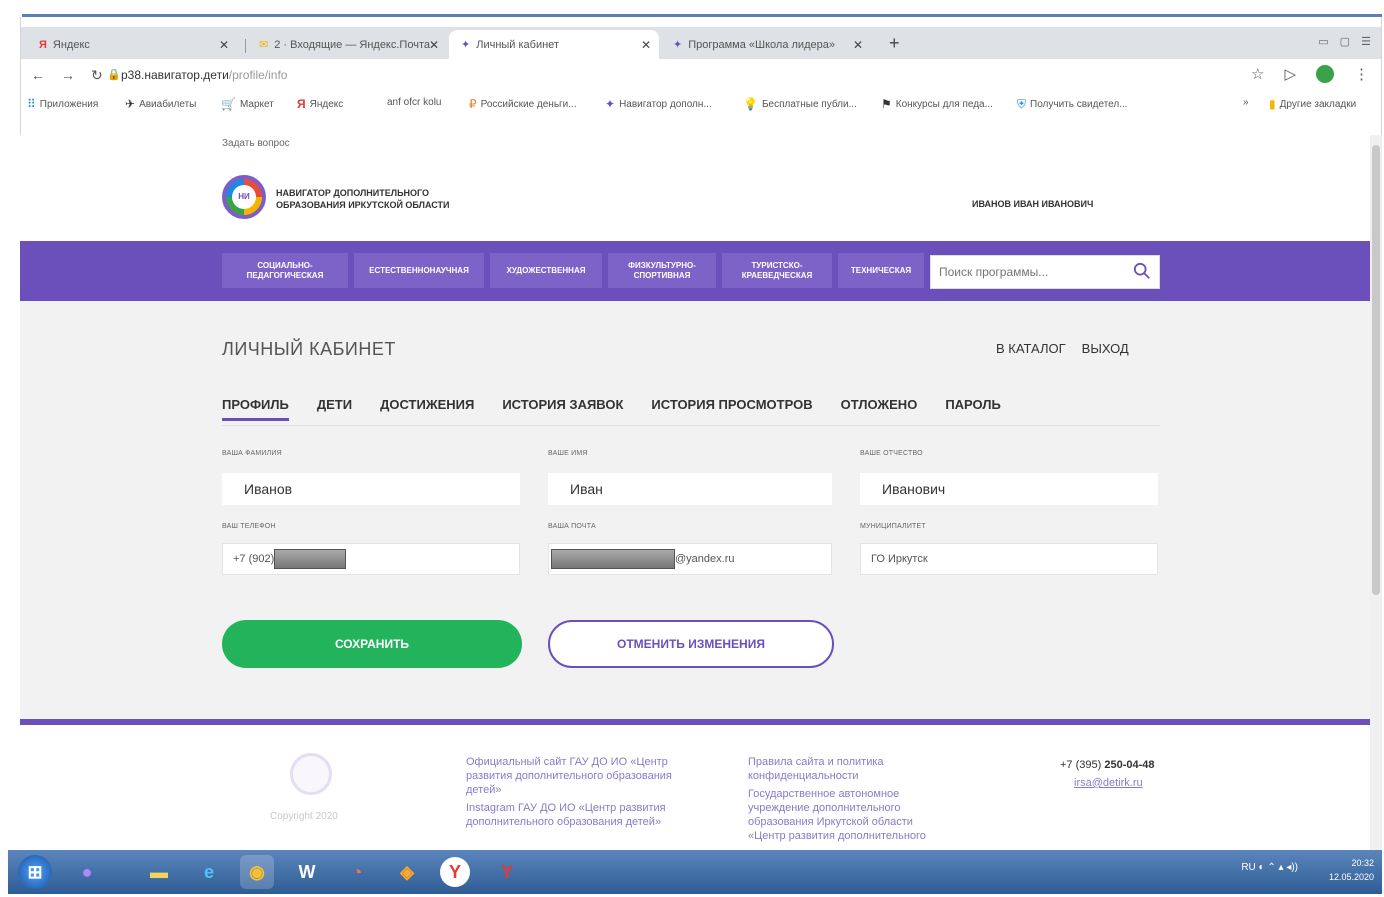 The height and width of the screenshot is (897, 1384). What do you see at coordinates (1108, 783) in the screenshot?
I see `footer-email-link: irsa@detirk.ru` at bounding box center [1108, 783].